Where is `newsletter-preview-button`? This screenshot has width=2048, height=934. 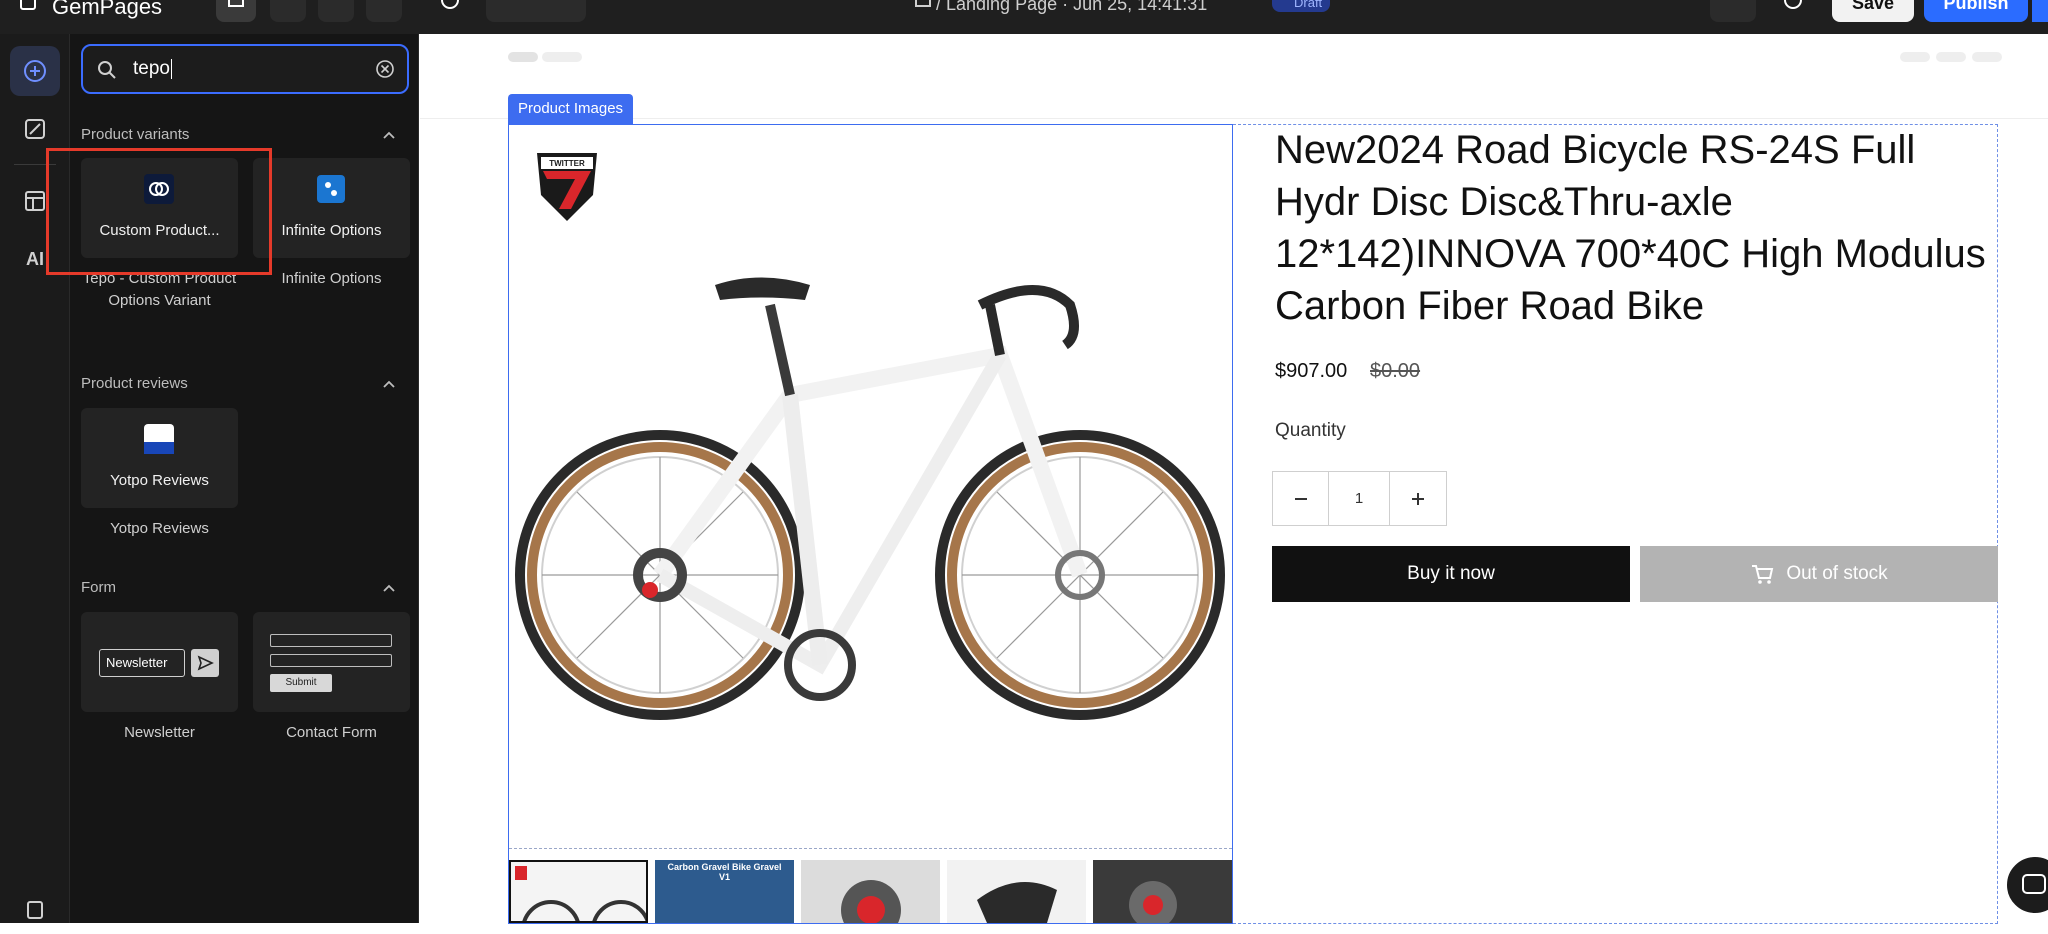
newsletter-preview-button is located at coordinates (205, 663).